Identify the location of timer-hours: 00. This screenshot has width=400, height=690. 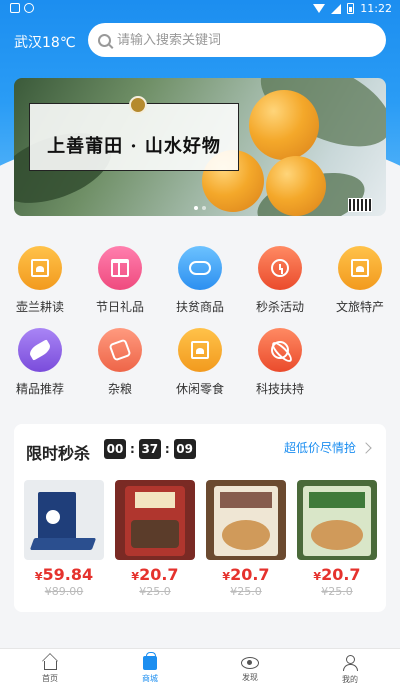
(115, 449).